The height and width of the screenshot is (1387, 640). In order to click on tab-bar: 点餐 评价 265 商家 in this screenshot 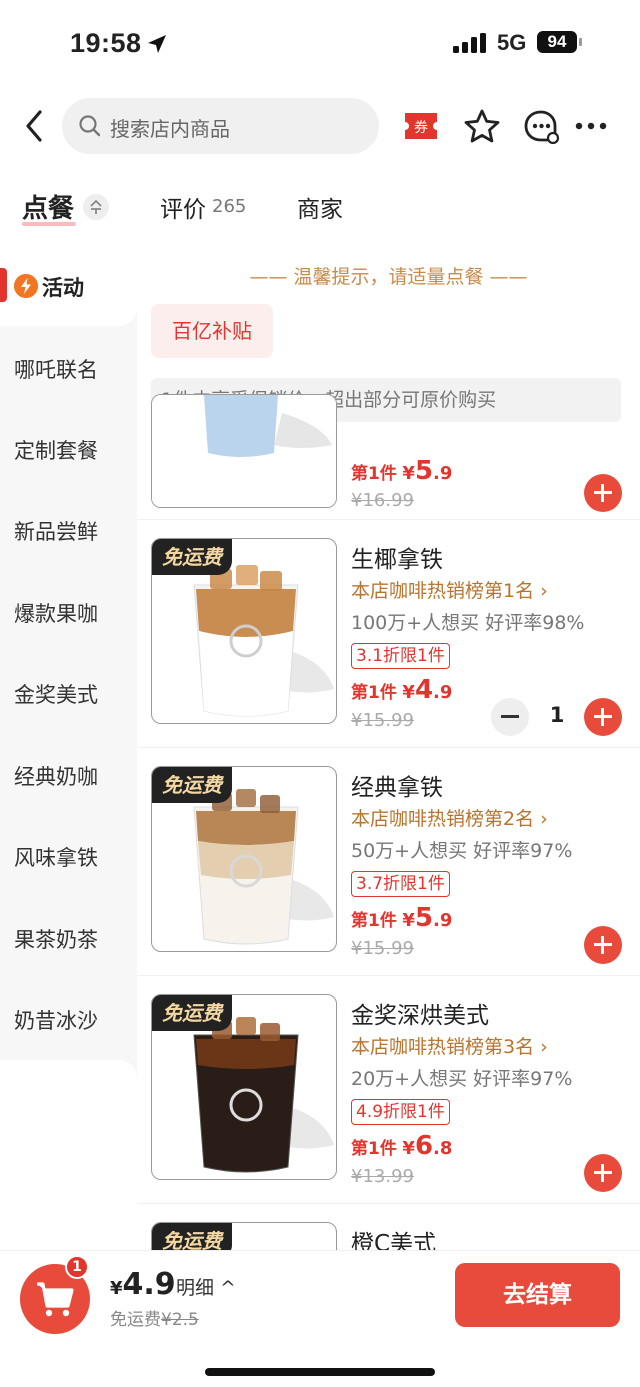, I will do `click(320, 208)`.